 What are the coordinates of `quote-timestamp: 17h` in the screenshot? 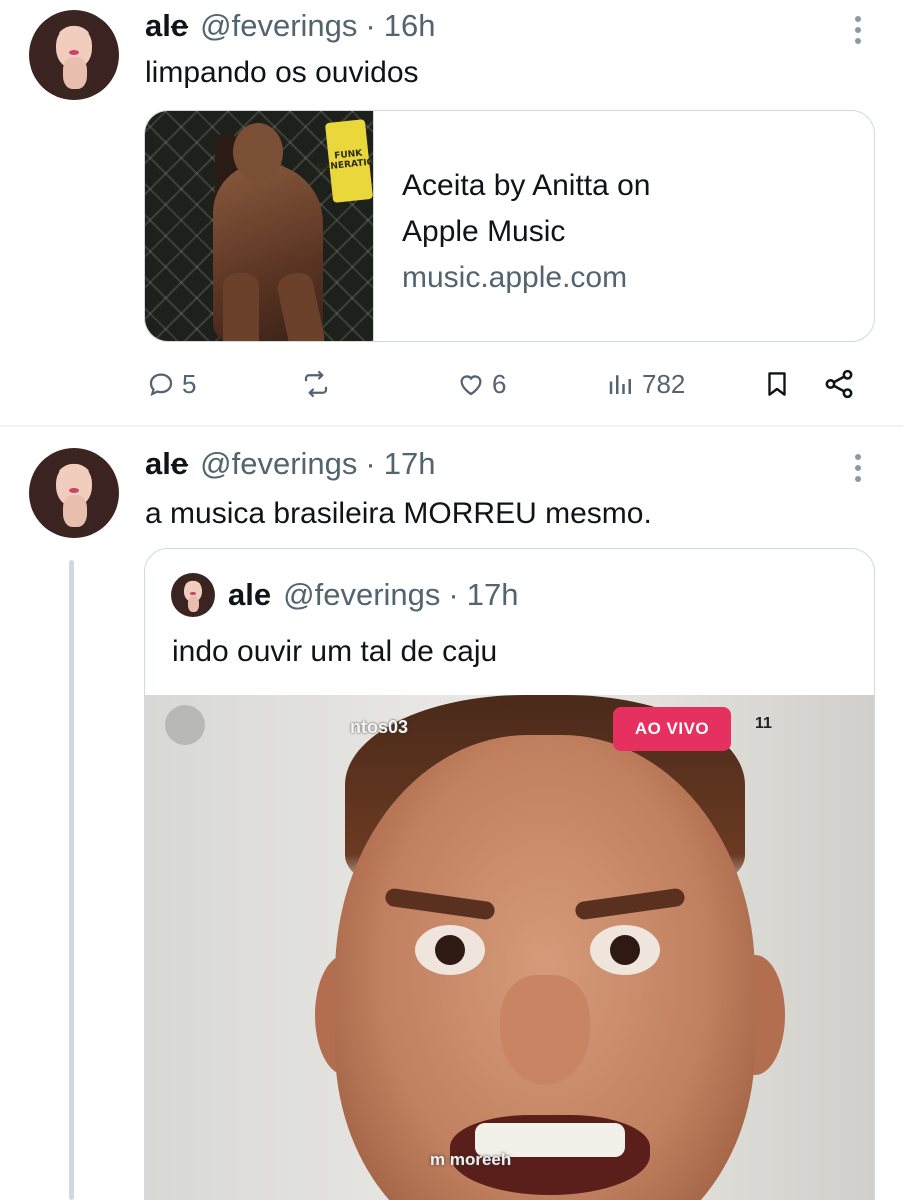 It's located at (493, 595).